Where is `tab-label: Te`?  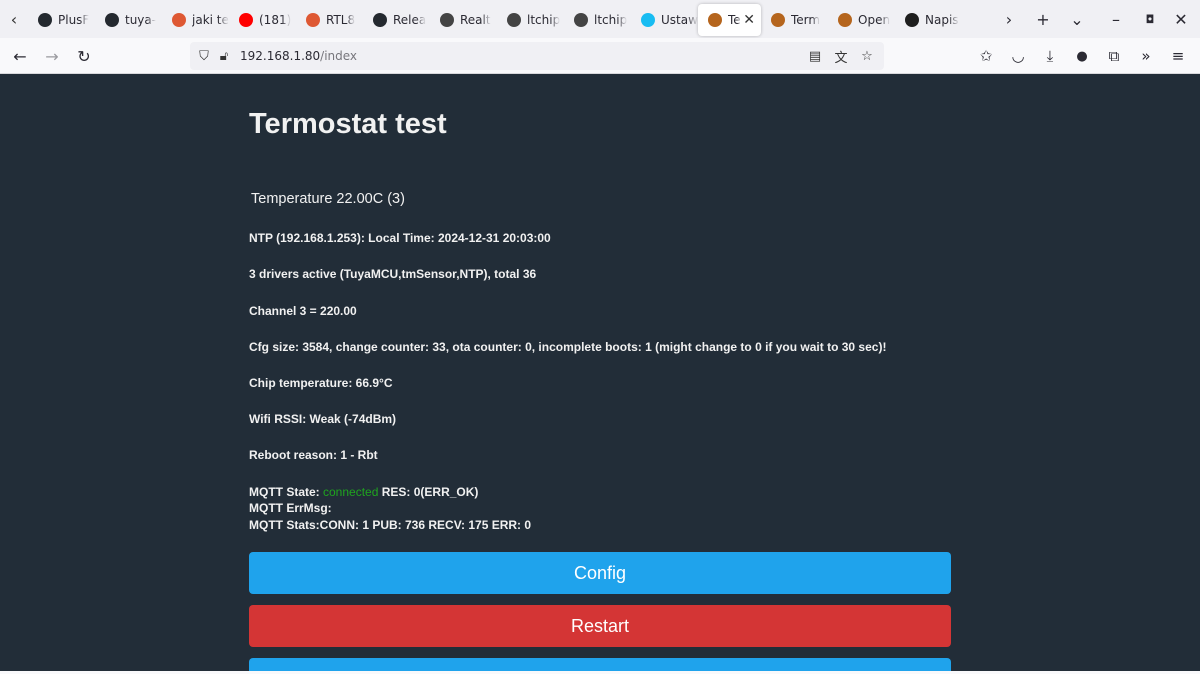
tab-label: Te is located at coordinates (734, 20).